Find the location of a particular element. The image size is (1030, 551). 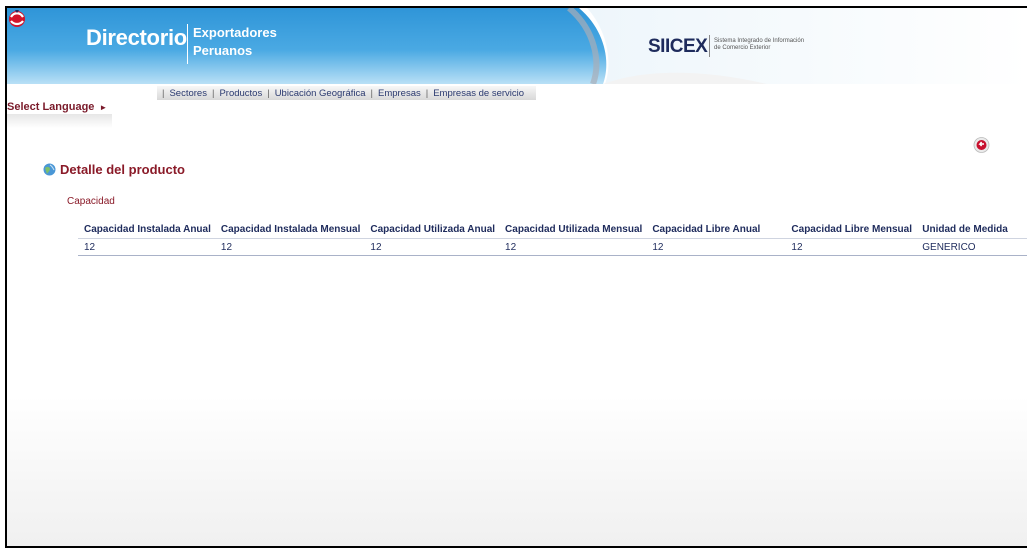

nav-item-empresas: Empresas is located at coordinates (399, 93).